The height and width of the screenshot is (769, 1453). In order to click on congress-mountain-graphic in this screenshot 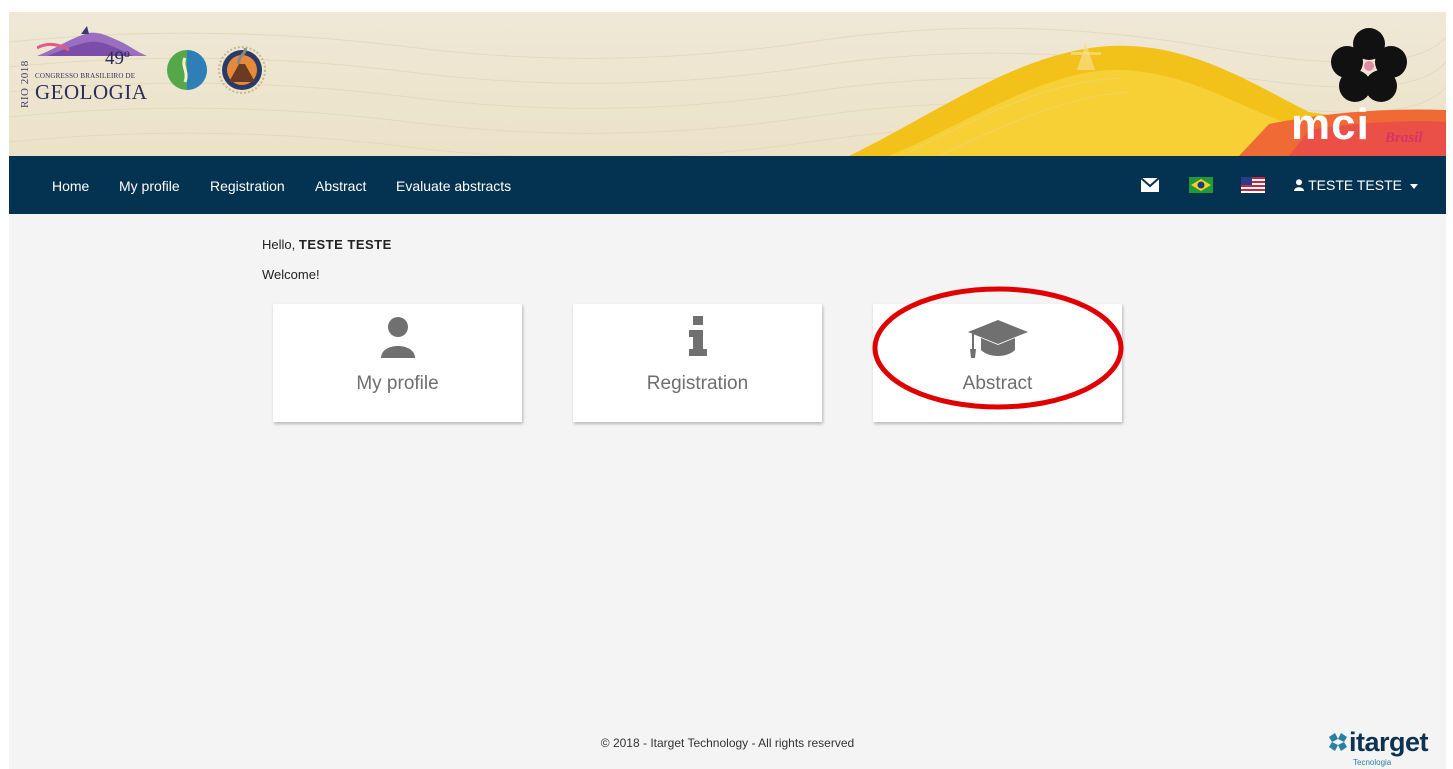, I will do `click(92, 41)`.